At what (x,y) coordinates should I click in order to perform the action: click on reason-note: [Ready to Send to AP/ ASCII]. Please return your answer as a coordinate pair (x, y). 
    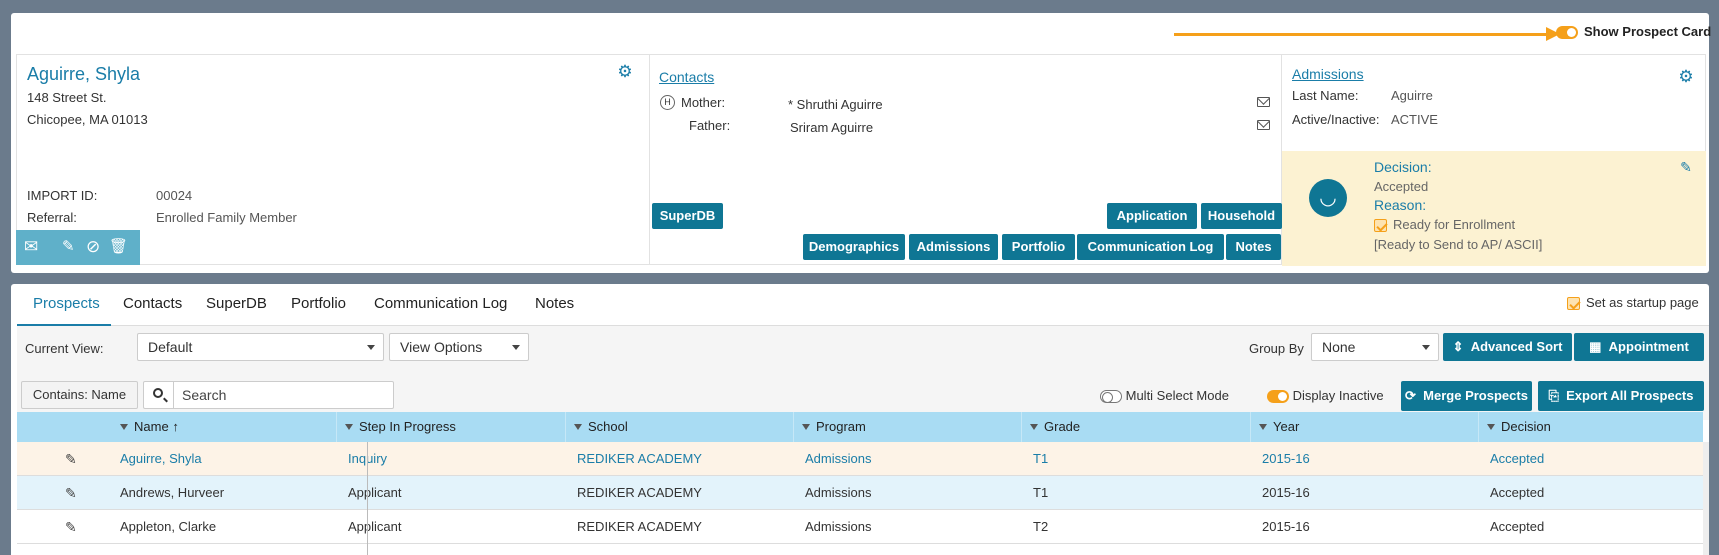
    Looking at the image, I should click on (1458, 244).